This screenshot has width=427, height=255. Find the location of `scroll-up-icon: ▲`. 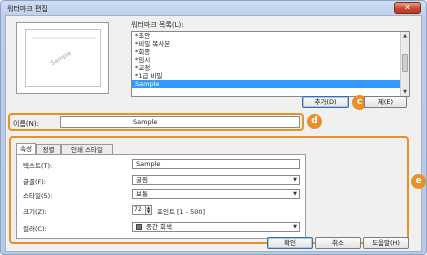

scroll-up-icon: ▲ is located at coordinates (405, 36).